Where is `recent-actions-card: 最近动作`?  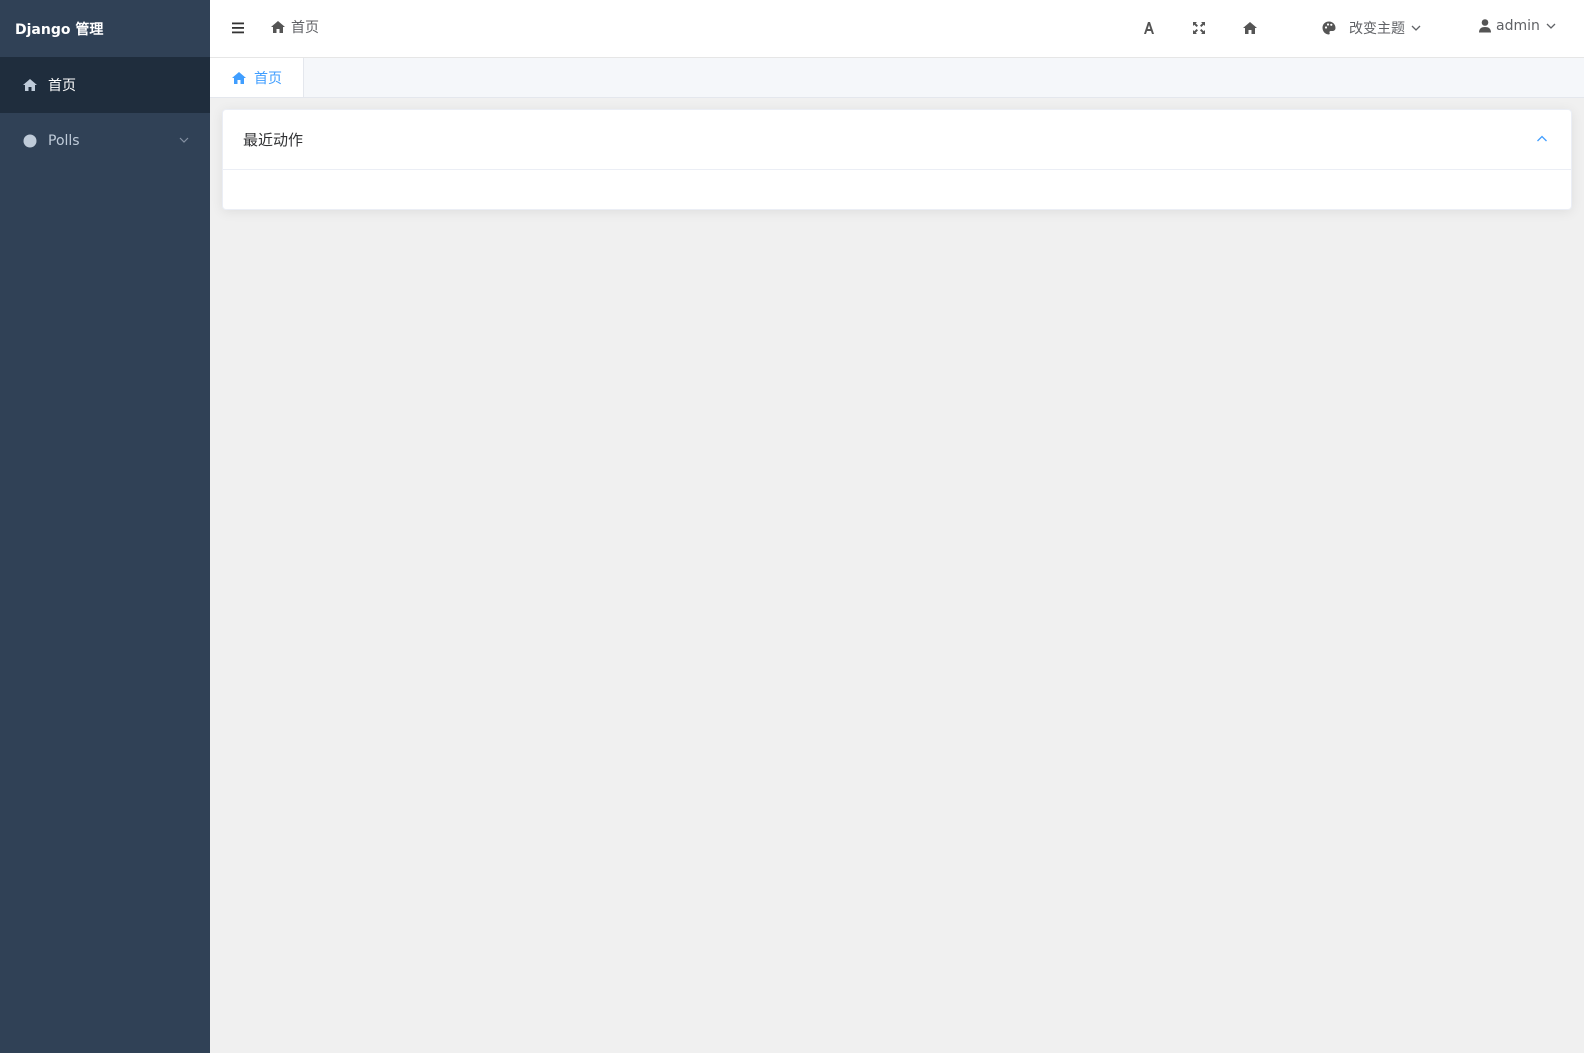
recent-actions-card: 最近动作 is located at coordinates (897, 159).